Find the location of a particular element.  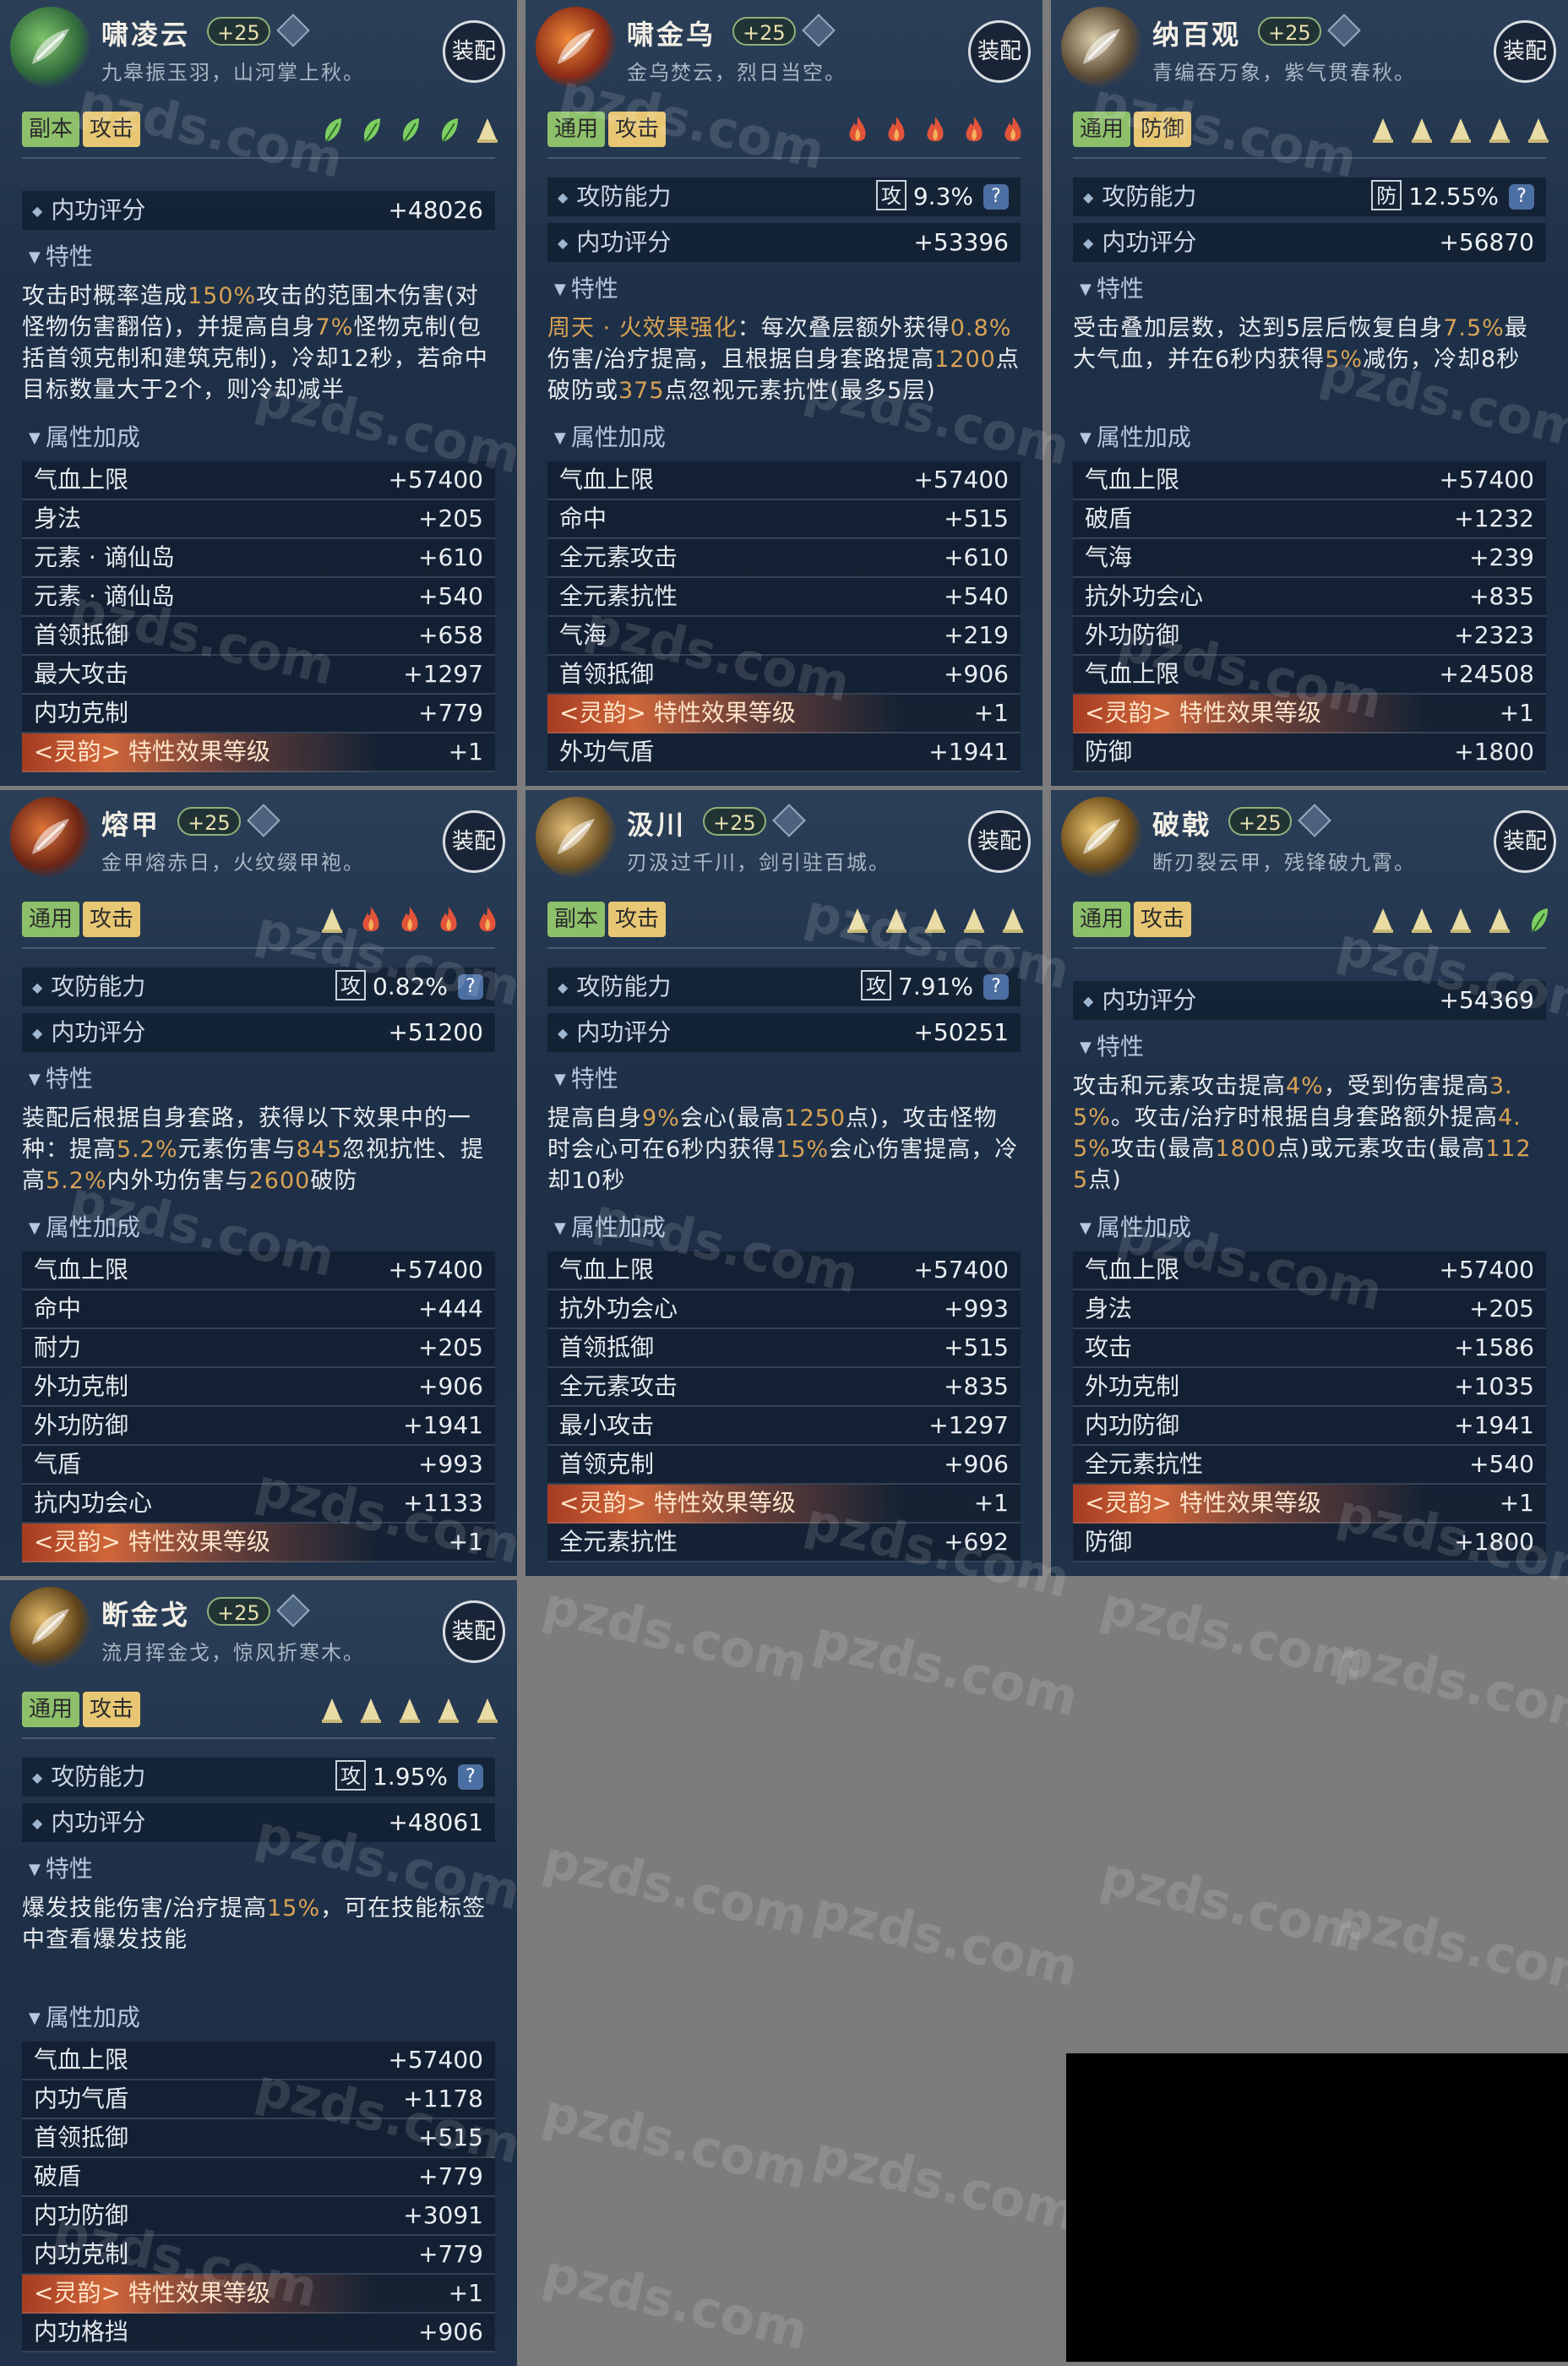

attribute-name: 破盾 is located at coordinates (1109, 518).